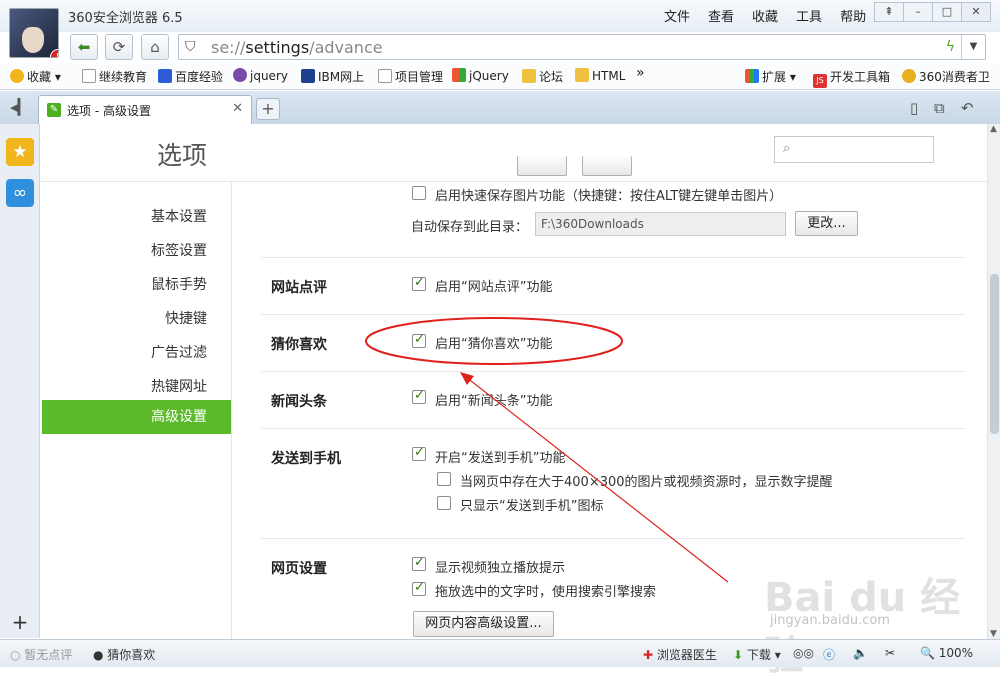  I want to click on cloud-sync-icon: ∞, so click(20, 193).